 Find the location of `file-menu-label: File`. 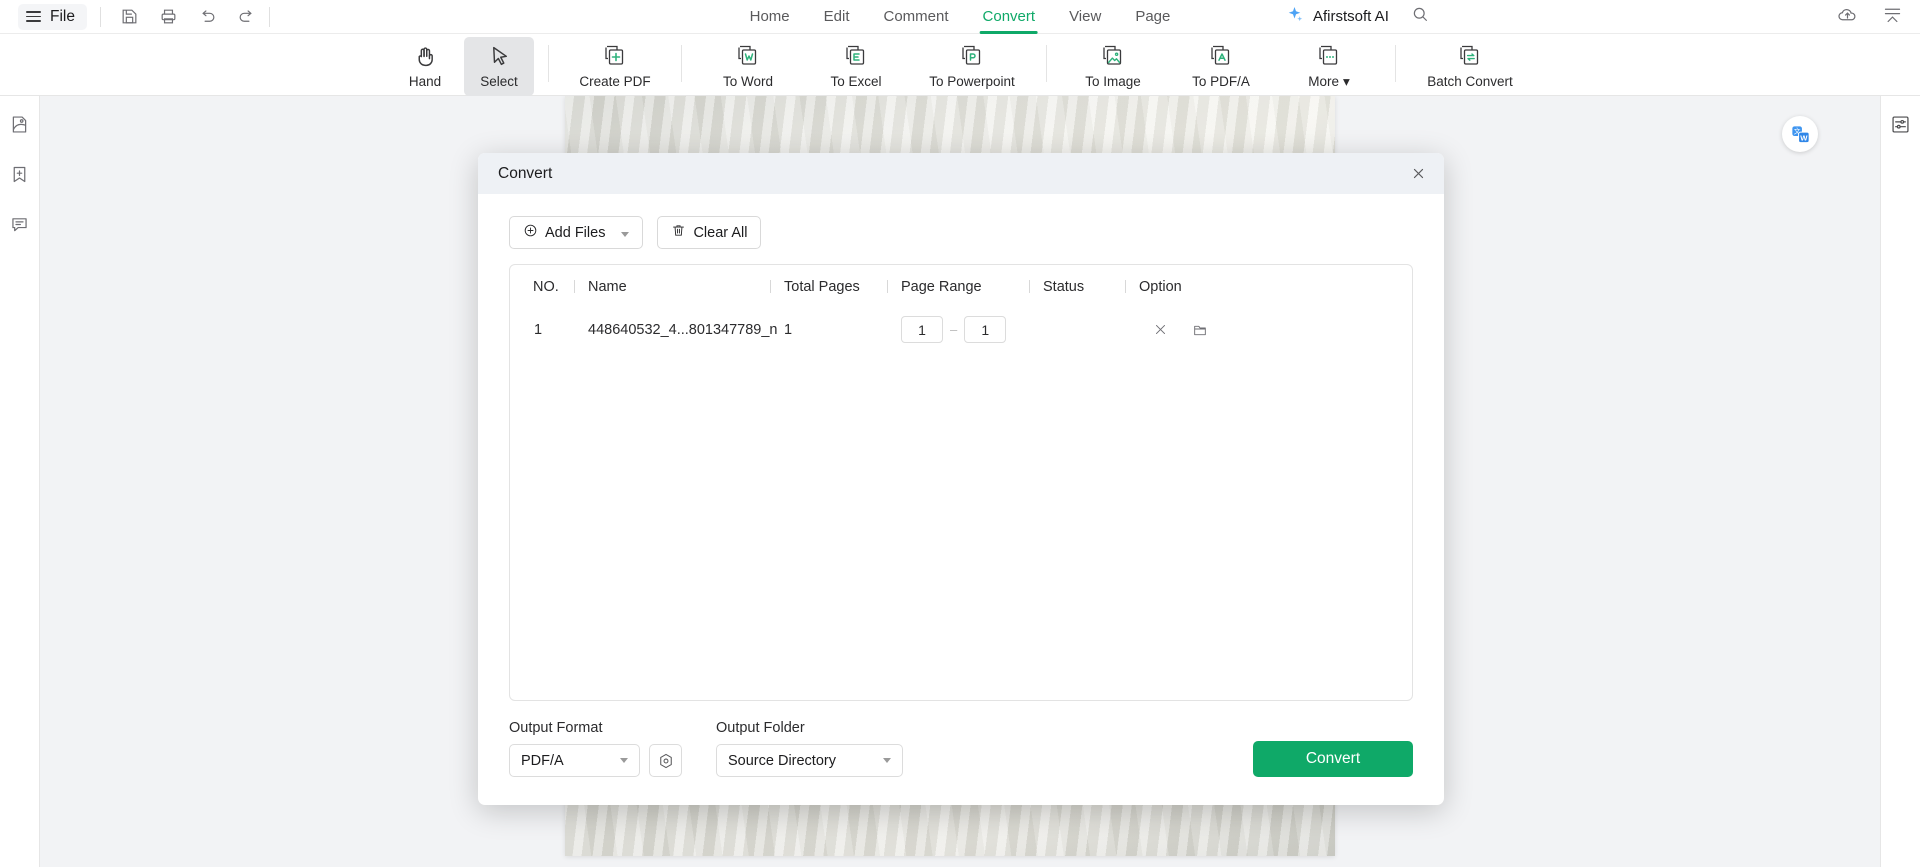

file-menu-label: File is located at coordinates (62, 16).